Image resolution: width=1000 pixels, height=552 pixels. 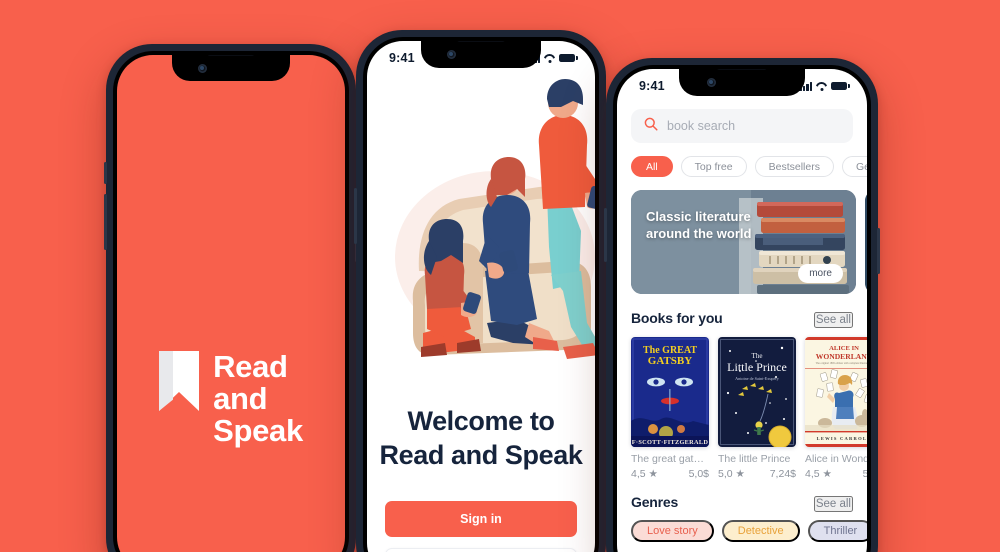 I want to click on filter-chip-row: All Top free Bestsellers Genres, so click(x=742, y=160).